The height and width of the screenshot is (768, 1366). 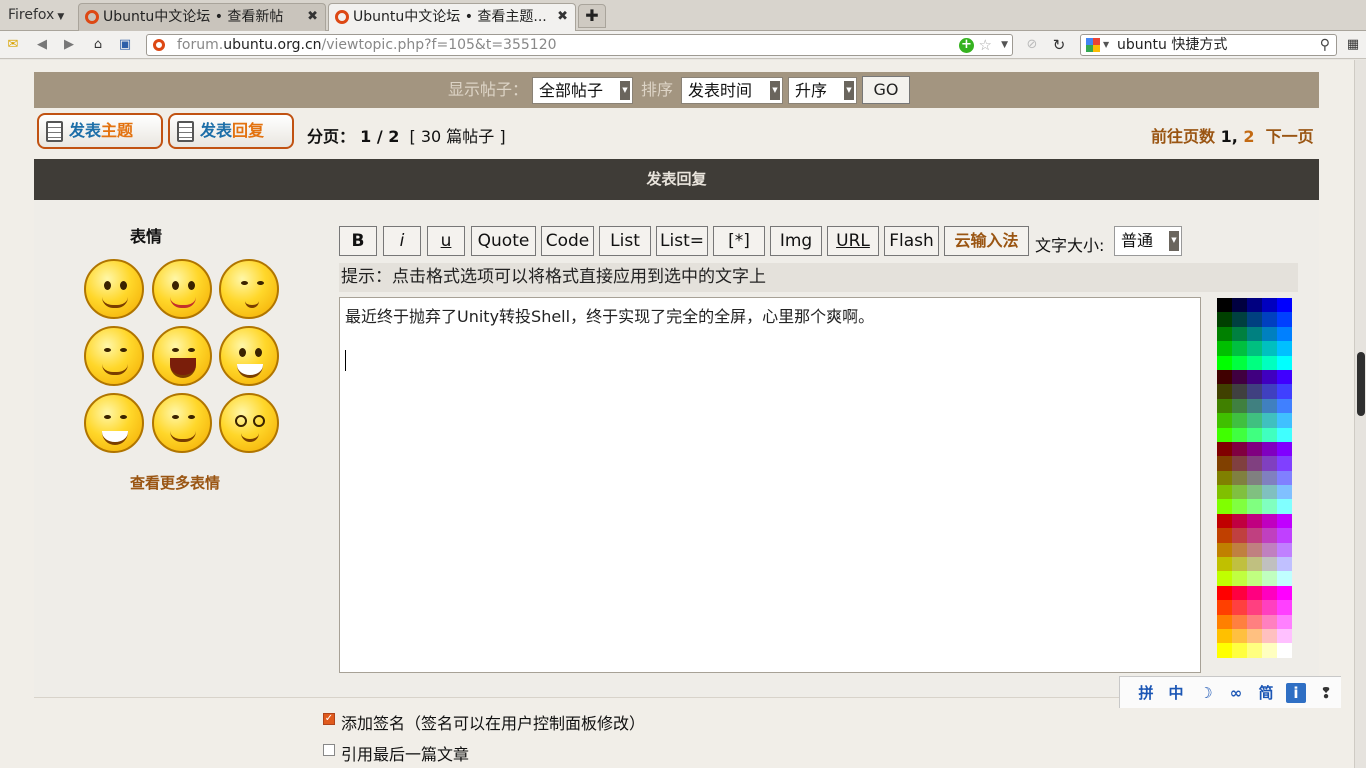 What do you see at coordinates (739, 241) in the screenshot?
I see `list-item-button: [*]` at bounding box center [739, 241].